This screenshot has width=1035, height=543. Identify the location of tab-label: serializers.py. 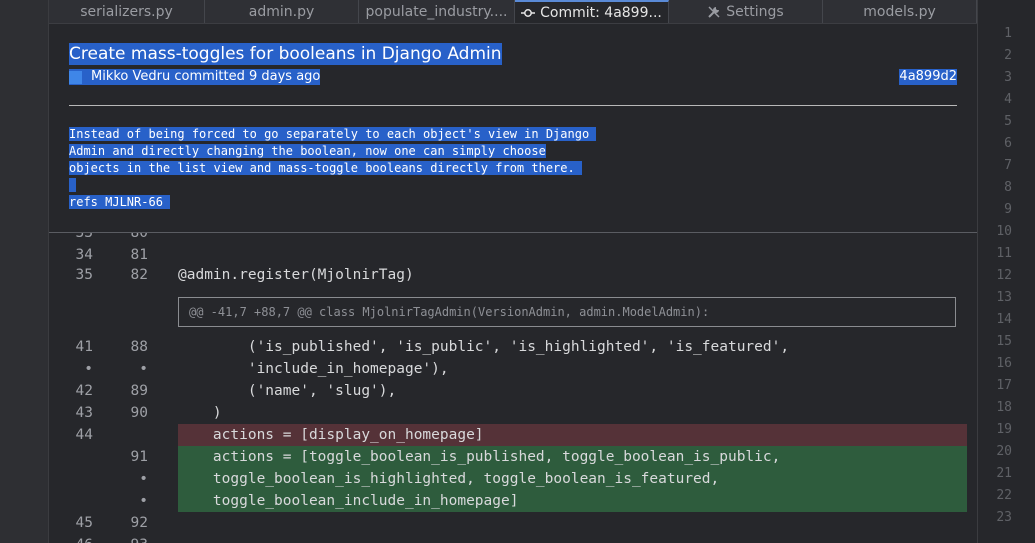
(126, 11).